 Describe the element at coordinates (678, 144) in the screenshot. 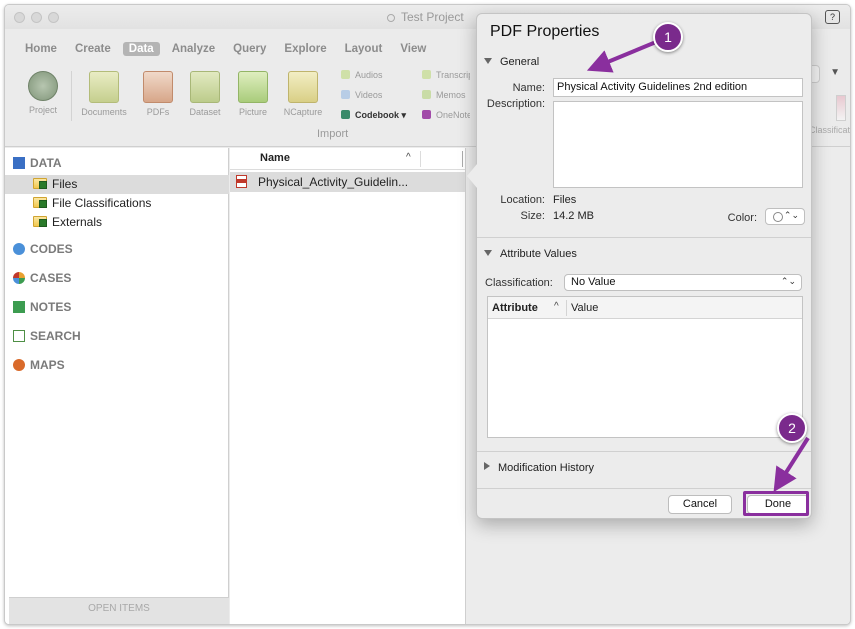

I see `description-field` at that location.